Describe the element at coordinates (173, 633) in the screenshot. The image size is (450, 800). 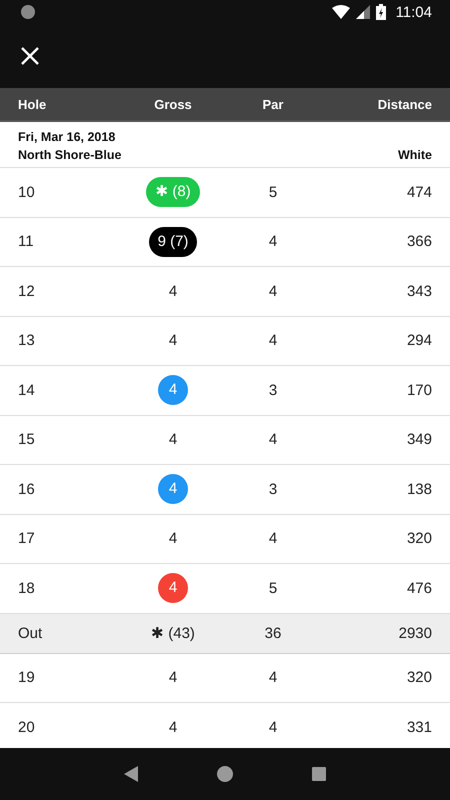
I see `table-cell: ✱ (43)` at that location.